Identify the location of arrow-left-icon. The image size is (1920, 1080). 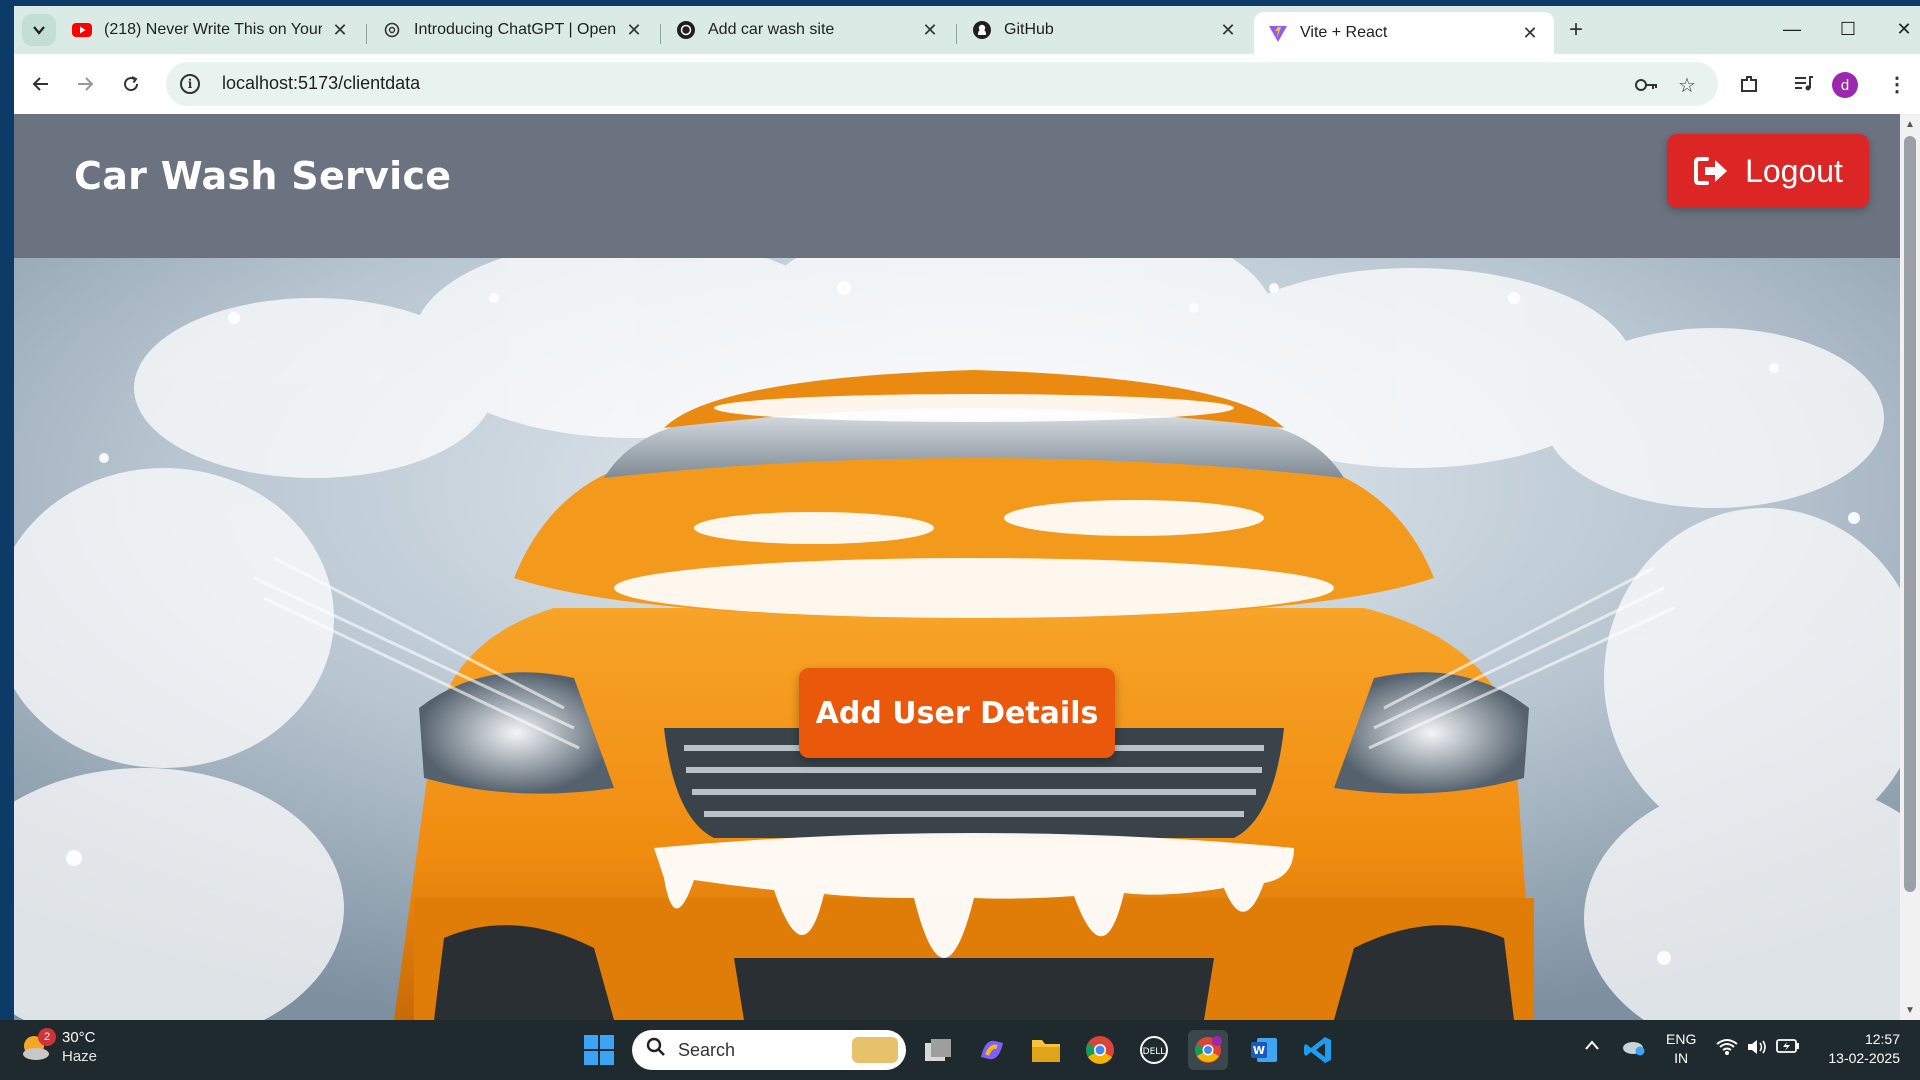
(40, 84).